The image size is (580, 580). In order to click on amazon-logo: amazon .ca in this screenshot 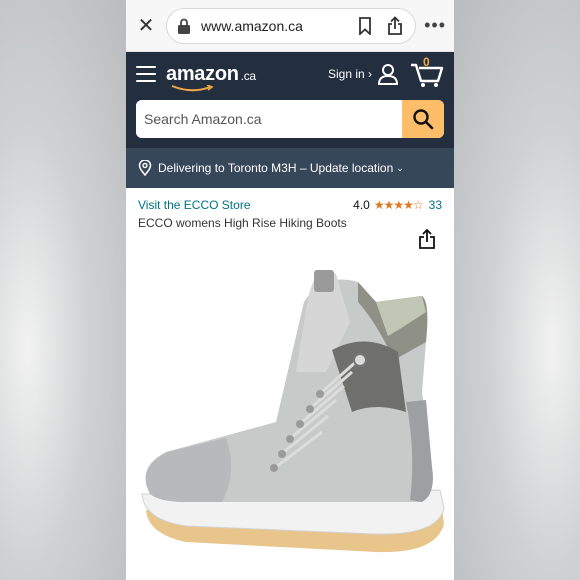, I will do `click(211, 76)`.